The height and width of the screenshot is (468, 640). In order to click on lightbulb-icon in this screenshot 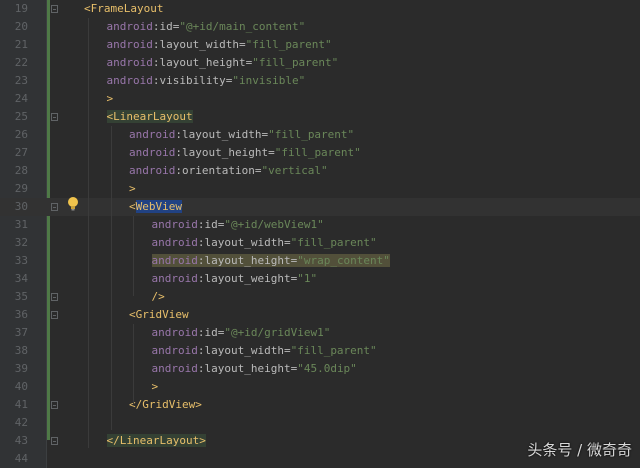, I will do `click(73, 204)`.